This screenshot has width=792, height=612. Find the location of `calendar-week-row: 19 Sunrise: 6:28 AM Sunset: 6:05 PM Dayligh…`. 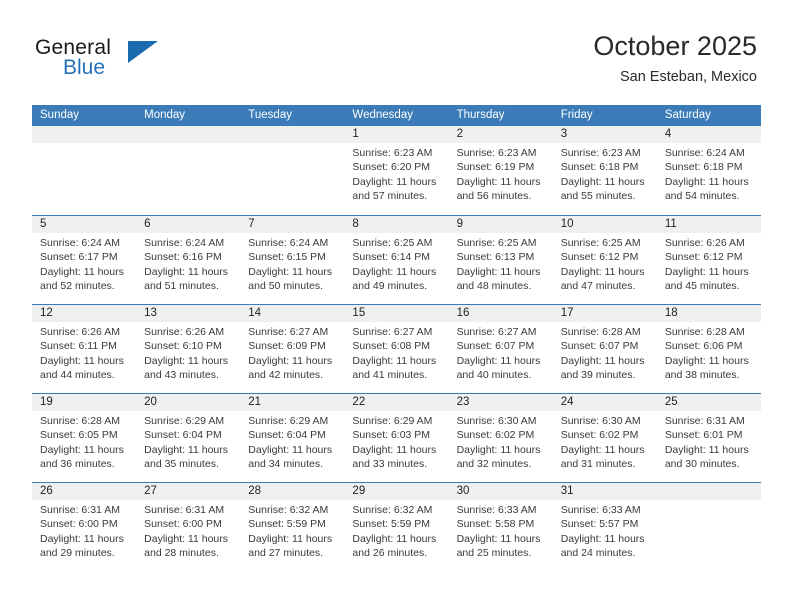

calendar-week-row: 19 Sunrise: 6:28 AM Sunset: 6:05 PM Dayligh… is located at coordinates (396, 437).